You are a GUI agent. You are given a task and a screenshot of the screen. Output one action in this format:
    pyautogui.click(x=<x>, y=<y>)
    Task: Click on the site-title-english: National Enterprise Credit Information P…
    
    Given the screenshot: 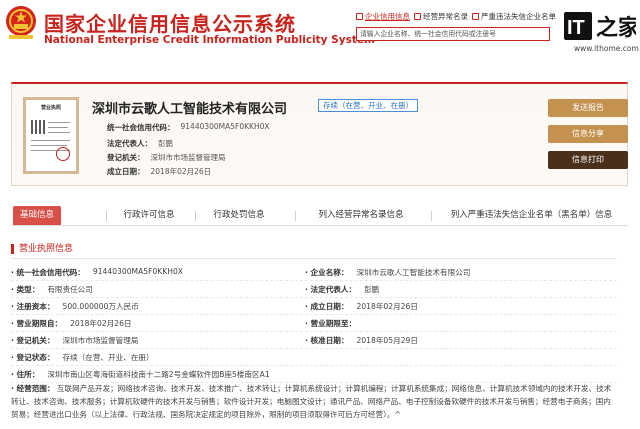 What is the action you would take?
    pyautogui.click(x=209, y=40)
    